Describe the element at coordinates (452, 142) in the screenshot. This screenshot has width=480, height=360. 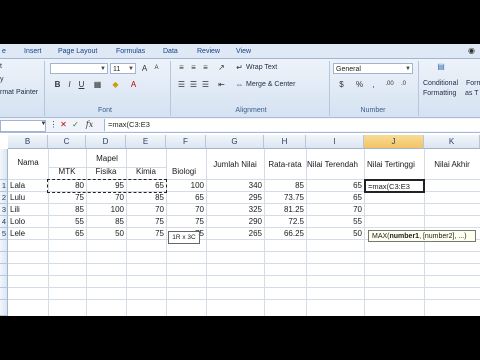
I see `column-header-k: K` at that location.